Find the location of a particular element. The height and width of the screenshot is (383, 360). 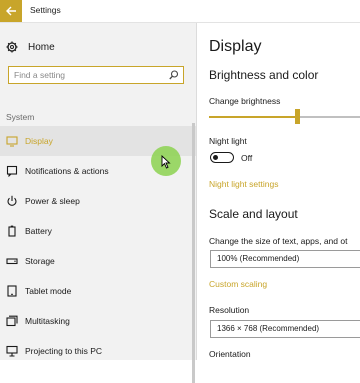

tablet-icon is located at coordinates (12, 291).